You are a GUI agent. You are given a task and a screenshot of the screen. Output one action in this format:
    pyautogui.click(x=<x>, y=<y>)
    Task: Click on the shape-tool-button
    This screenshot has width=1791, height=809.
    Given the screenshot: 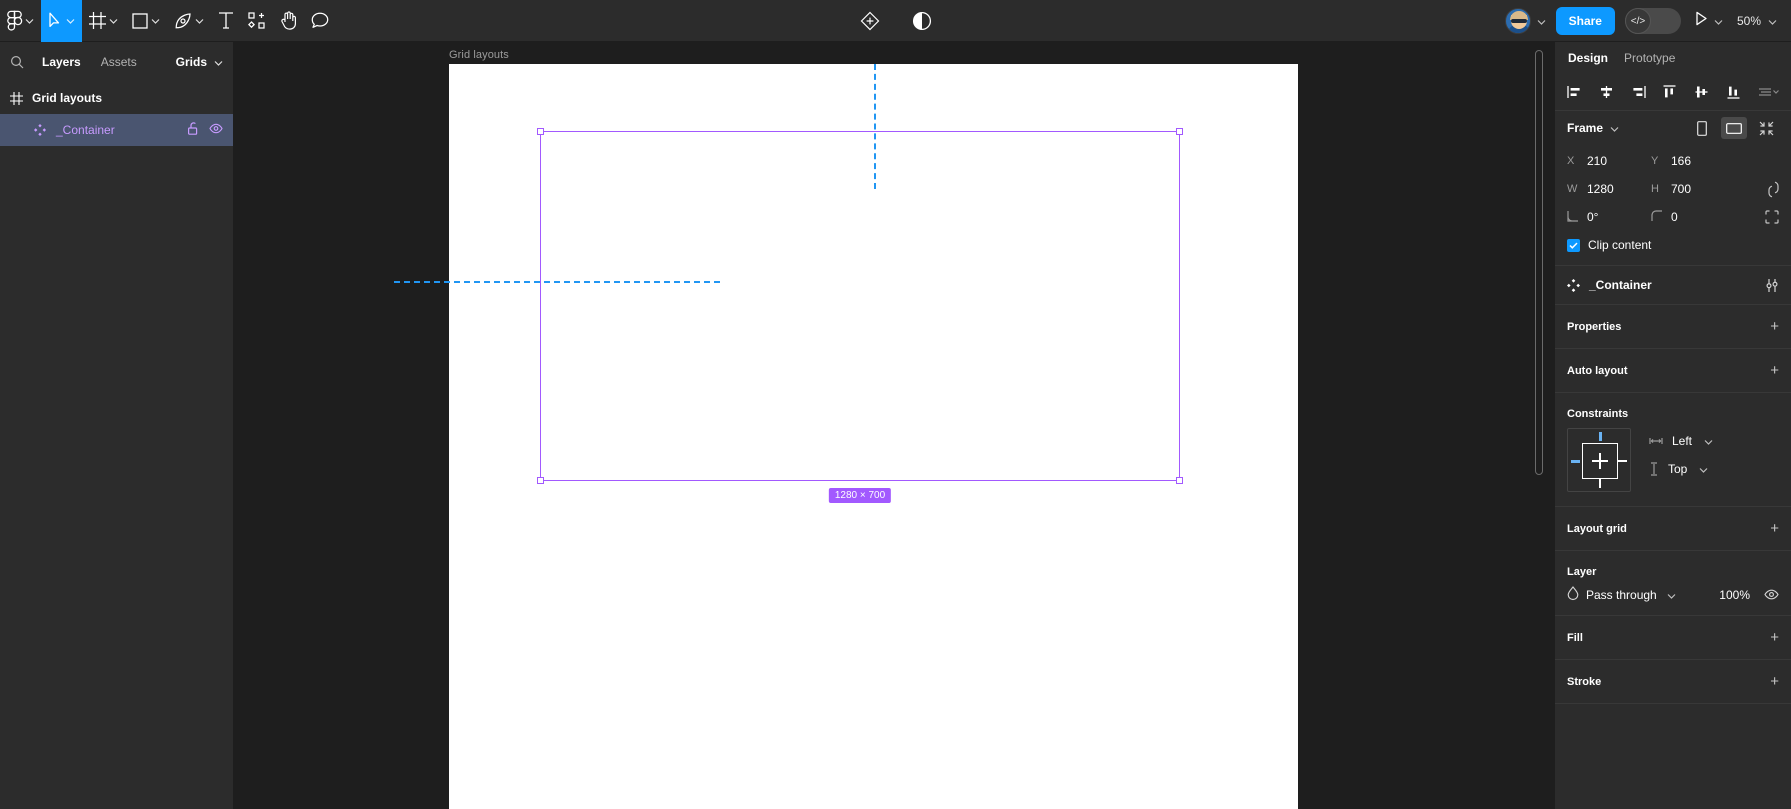 What is the action you would take?
    pyautogui.click(x=146, y=21)
    